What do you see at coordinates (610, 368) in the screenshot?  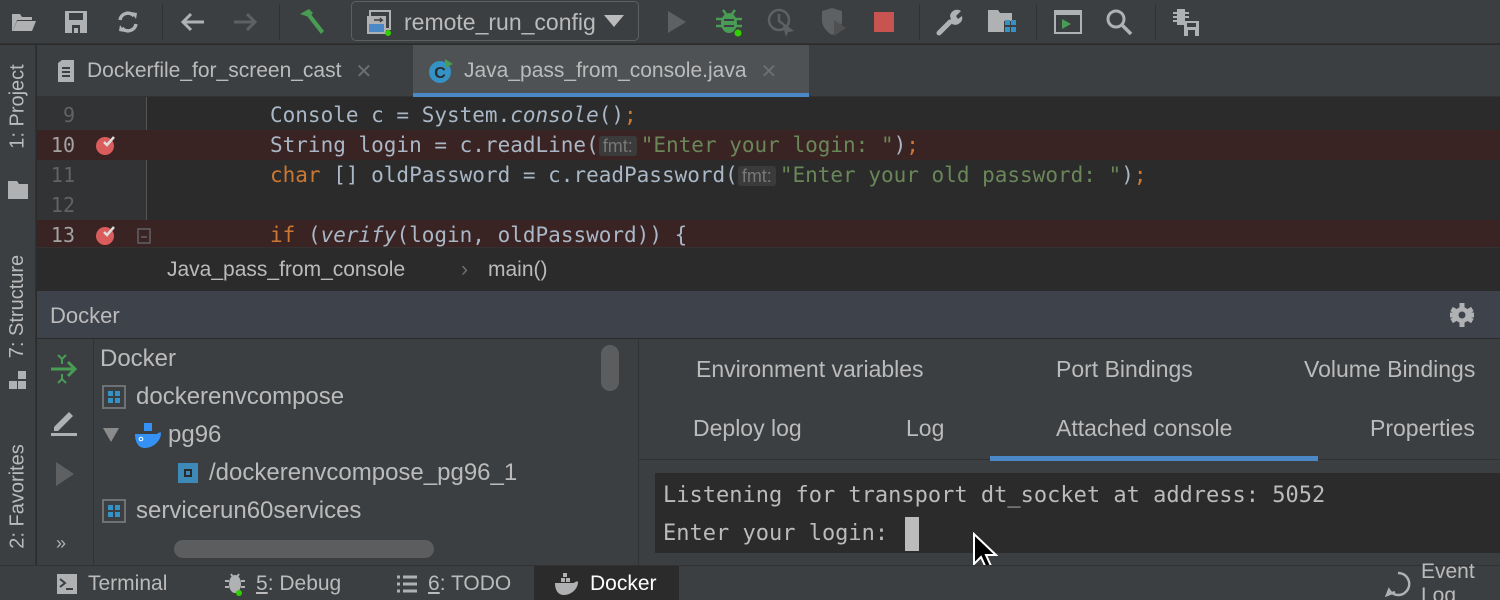 I see `vertical-scrollbar` at bounding box center [610, 368].